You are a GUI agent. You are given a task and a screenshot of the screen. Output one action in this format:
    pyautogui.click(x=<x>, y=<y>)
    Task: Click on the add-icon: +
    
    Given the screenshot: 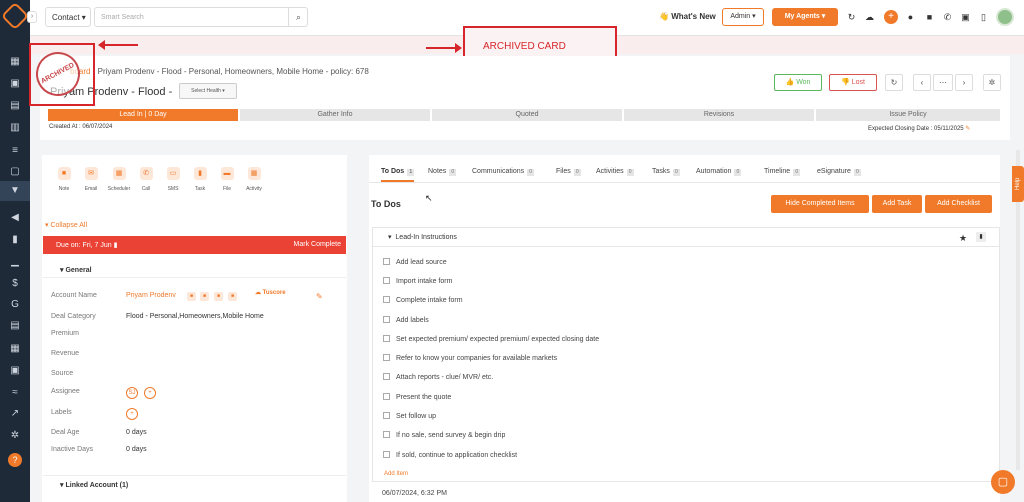 What is the action you would take?
    pyautogui.click(x=891, y=17)
    